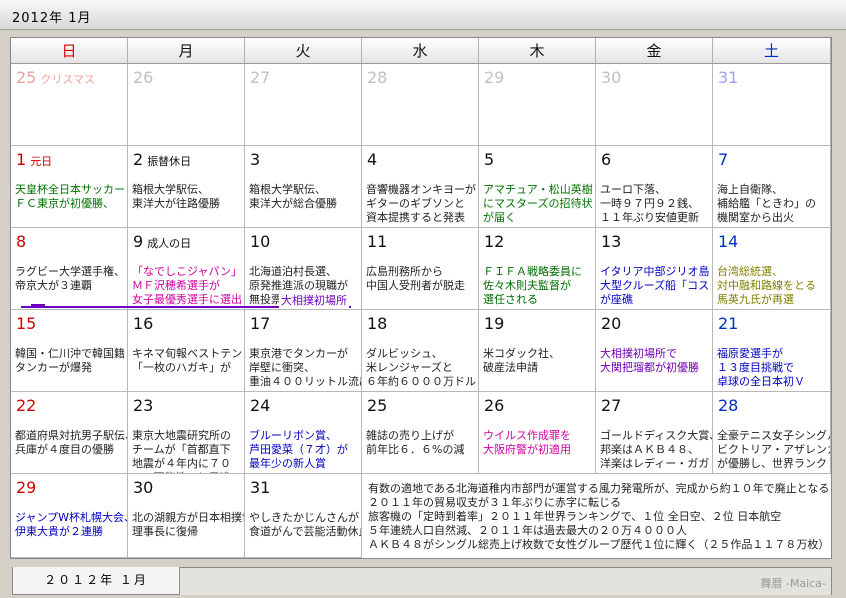 The height and width of the screenshot is (598, 846). What do you see at coordinates (772, 51) in the screenshot?
I see `weekday-header: 土` at bounding box center [772, 51].